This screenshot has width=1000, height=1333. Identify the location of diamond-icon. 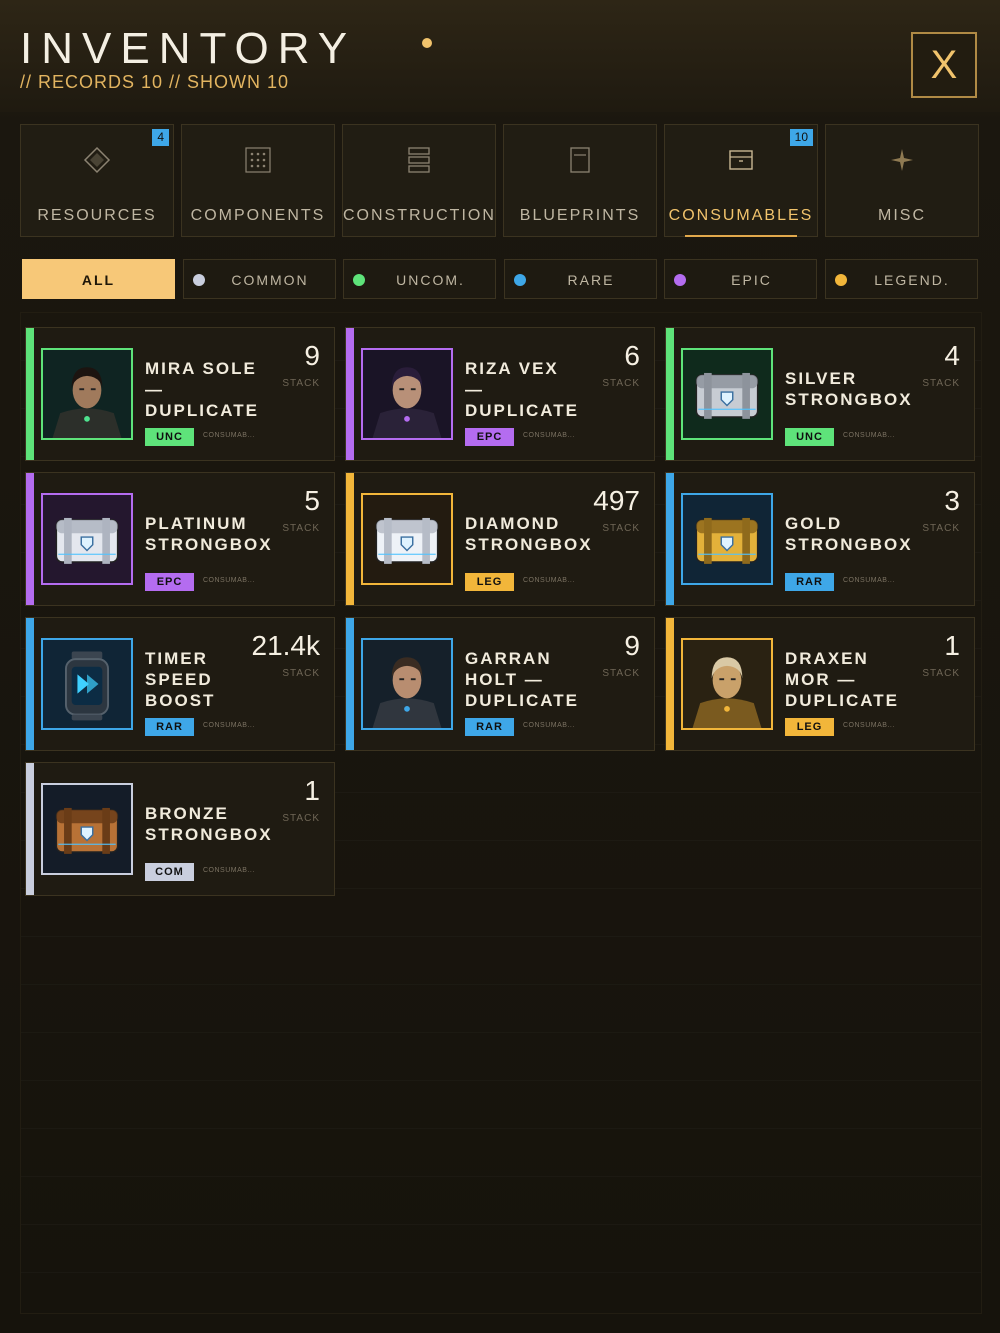
(97, 160).